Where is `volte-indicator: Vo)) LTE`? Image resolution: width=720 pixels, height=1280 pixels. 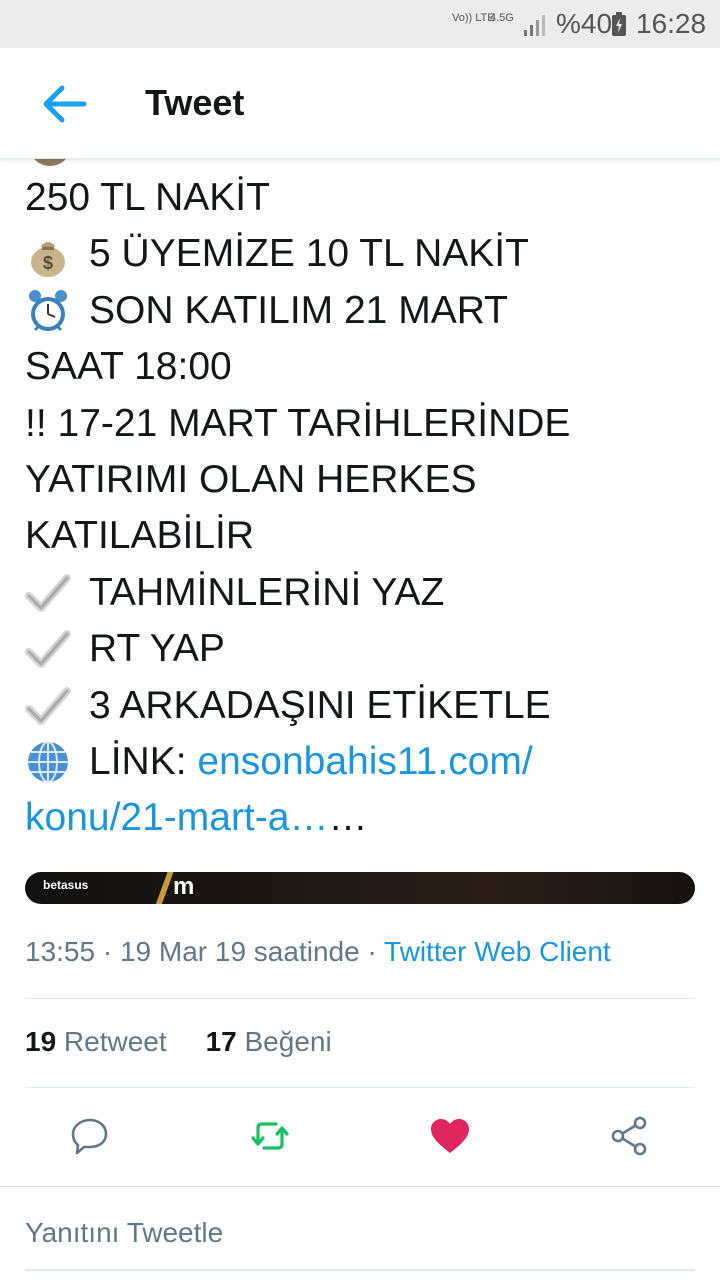 volte-indicator: Vo)) LTE is located at coordinates (473, 18).